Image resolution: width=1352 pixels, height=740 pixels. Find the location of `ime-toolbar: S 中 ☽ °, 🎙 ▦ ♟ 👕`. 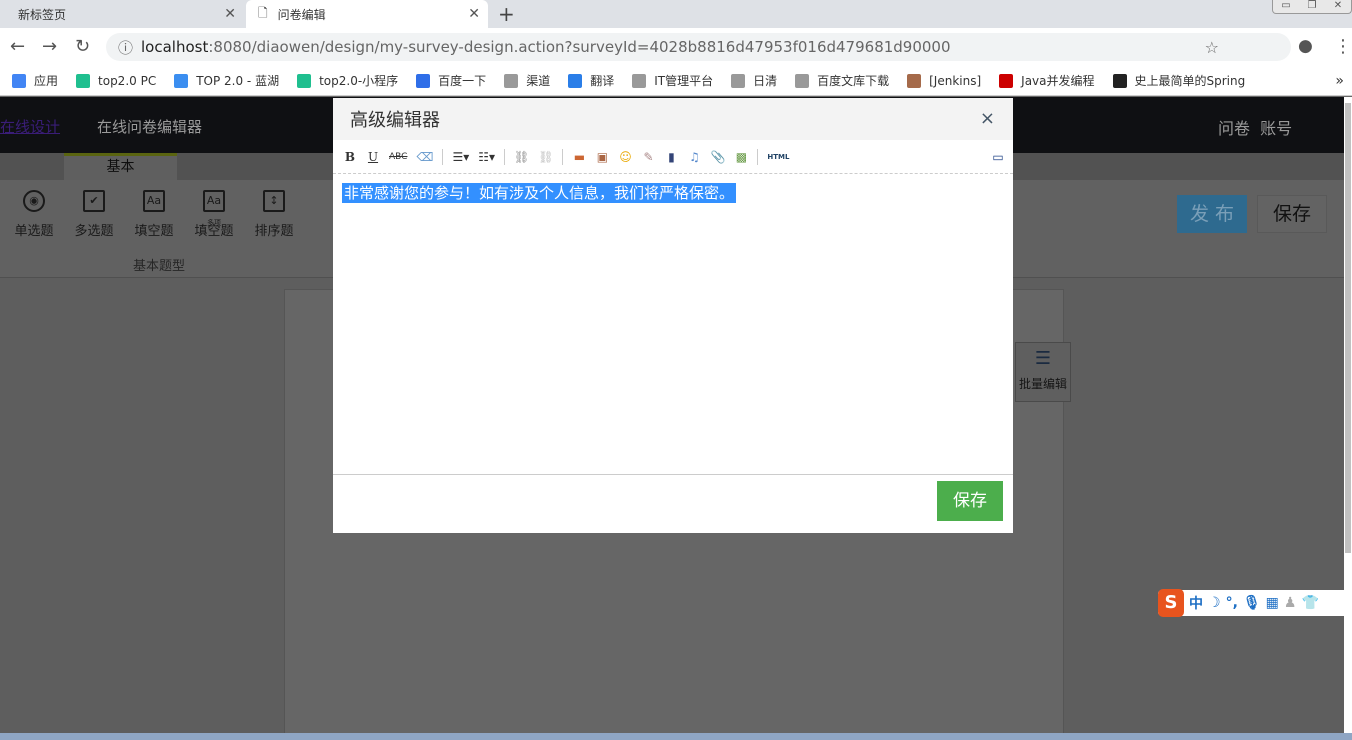

ime-toolbar: S 中 ☽ °, 🎙 ▦ ♟ 👕 is located at coordinates (1255, 603).